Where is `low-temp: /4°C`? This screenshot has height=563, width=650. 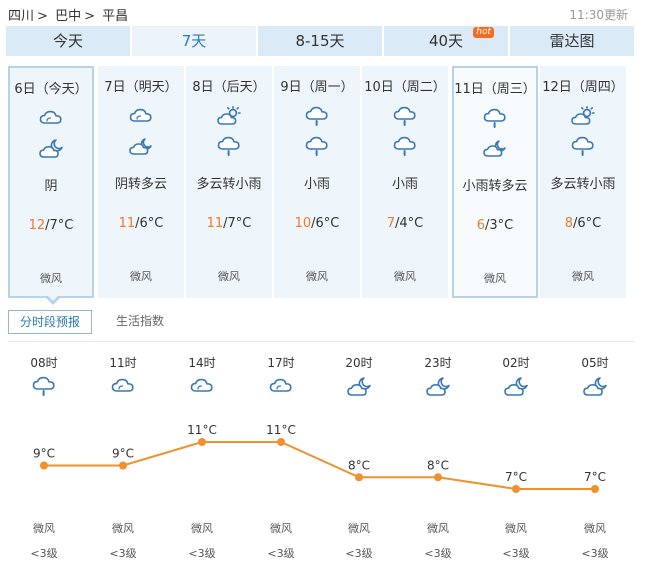 low-temp: /4°C is located at coordinates (409, 223).